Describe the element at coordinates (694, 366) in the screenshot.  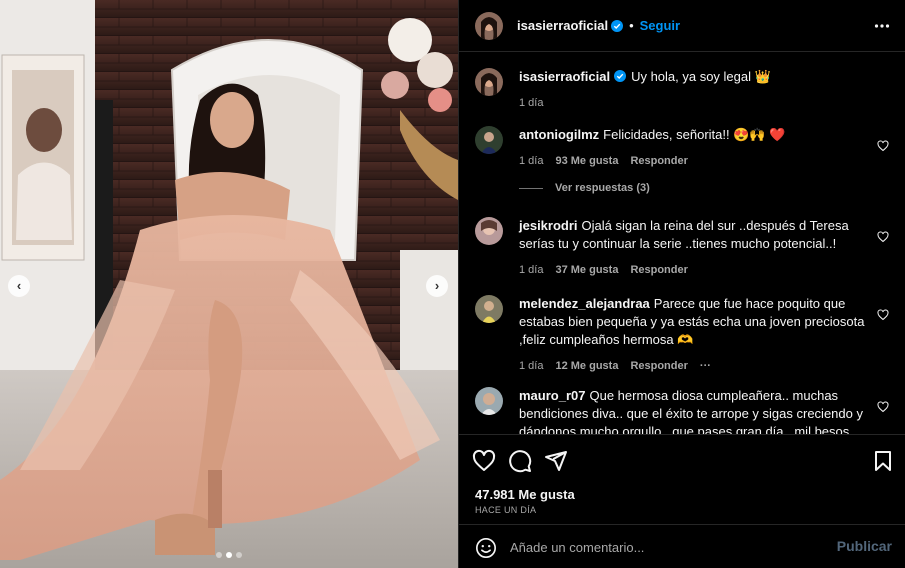
I see `comment-meta: 1 día 12 Me gusta Responder ···` at that location.